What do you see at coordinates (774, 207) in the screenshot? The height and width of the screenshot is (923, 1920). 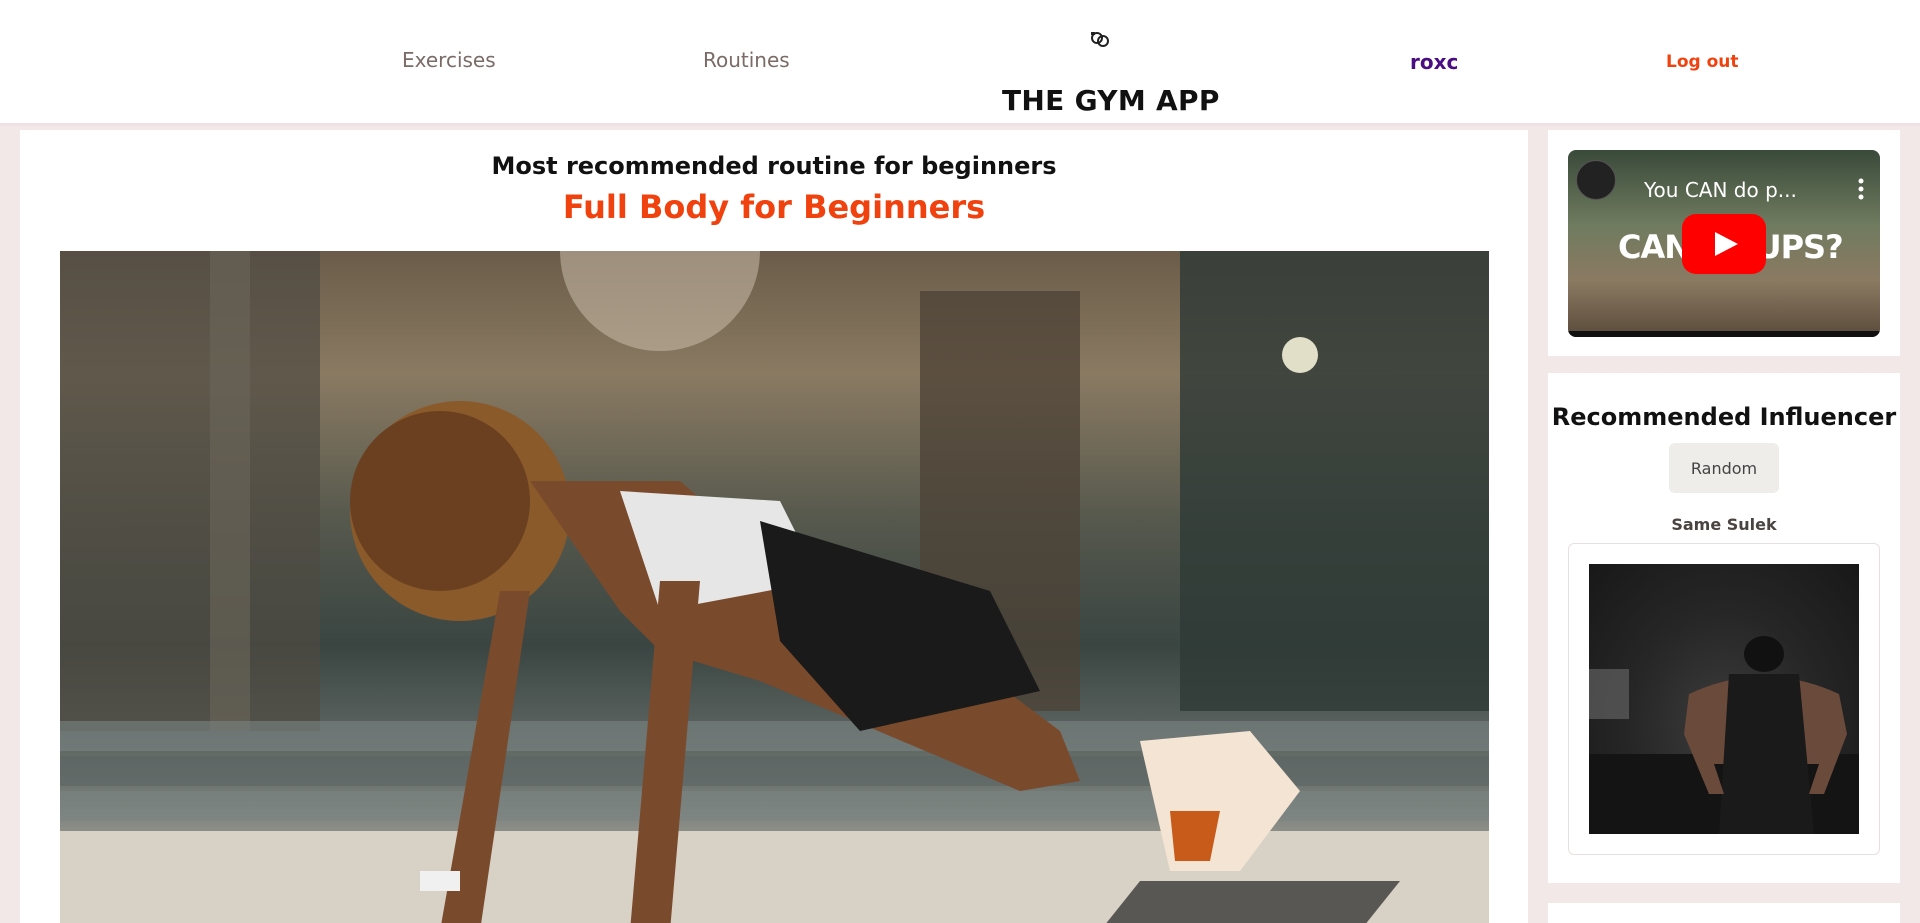 I see `routine-title-link: Full Body for Beginners` at bounding box center [774, 207].